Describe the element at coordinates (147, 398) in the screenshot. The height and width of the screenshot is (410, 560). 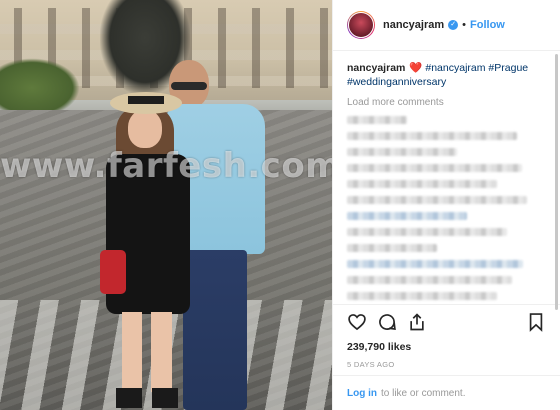
I see `woman-shoes` at that location.